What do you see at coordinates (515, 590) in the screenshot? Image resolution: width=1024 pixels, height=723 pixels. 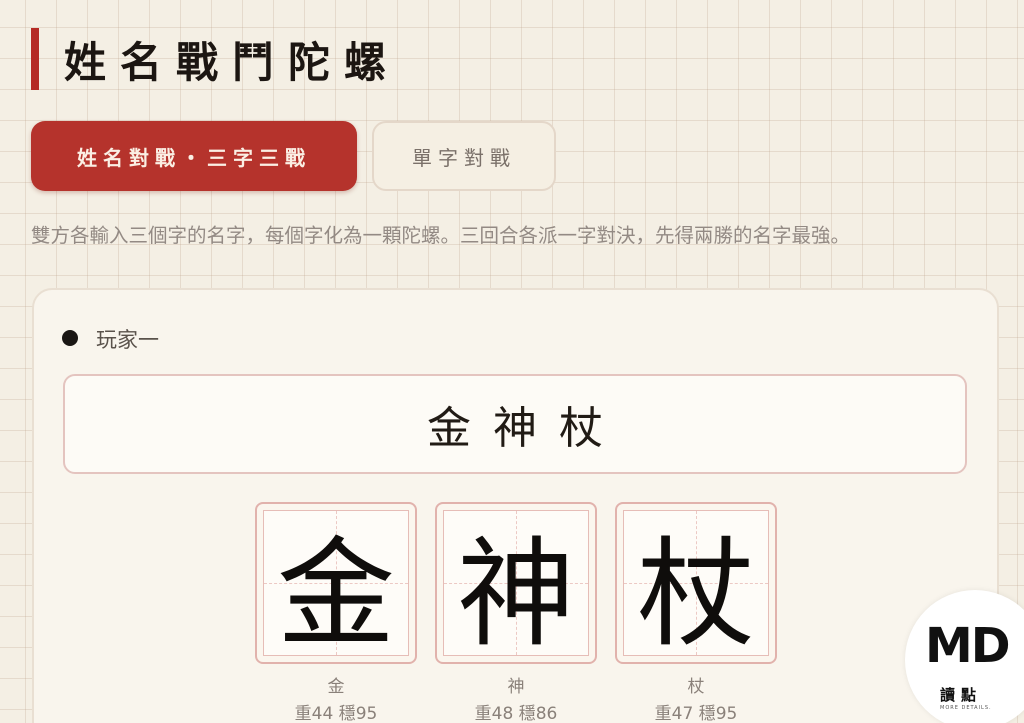 I see `tile-glyph: 神` at bounding box center [515, 590].